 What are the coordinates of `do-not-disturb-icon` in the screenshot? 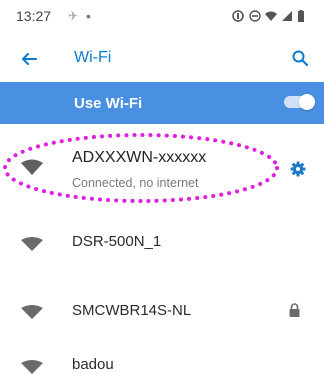 It's located at (255, 16).